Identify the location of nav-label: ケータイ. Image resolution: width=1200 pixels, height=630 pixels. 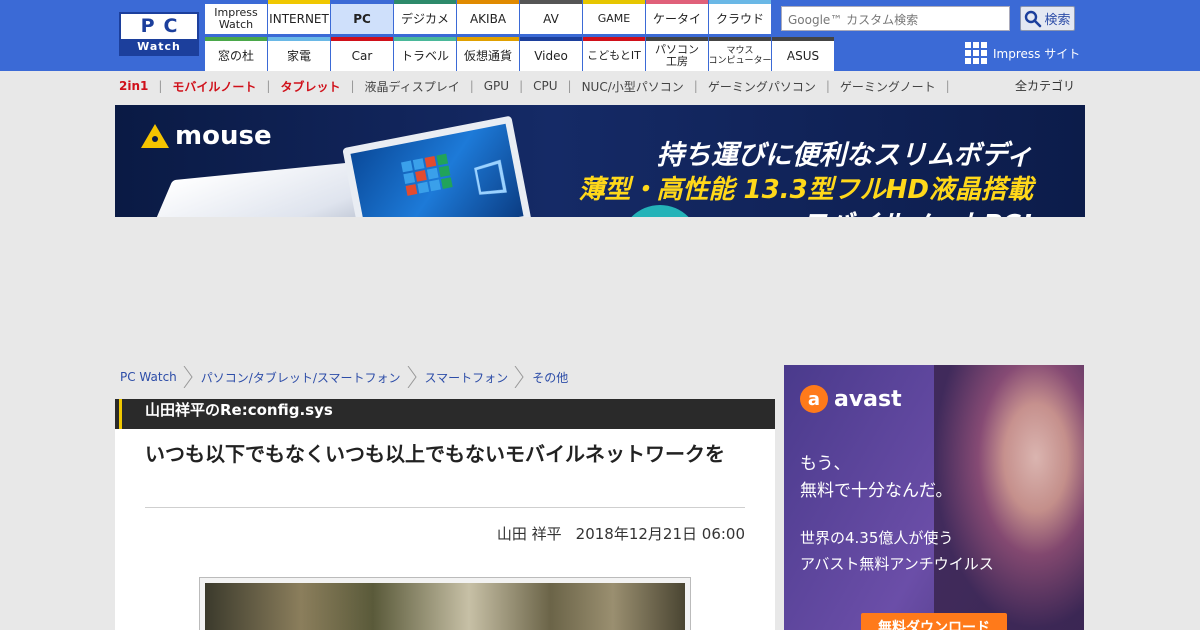
(676, 18).